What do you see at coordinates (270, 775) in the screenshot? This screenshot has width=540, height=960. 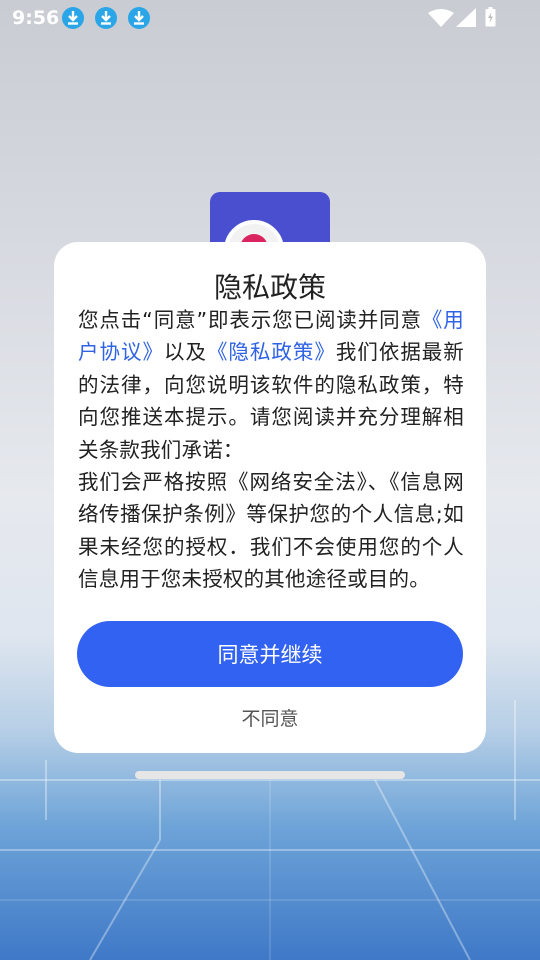 I see `home-indicator` at bounding box center [270, 775].